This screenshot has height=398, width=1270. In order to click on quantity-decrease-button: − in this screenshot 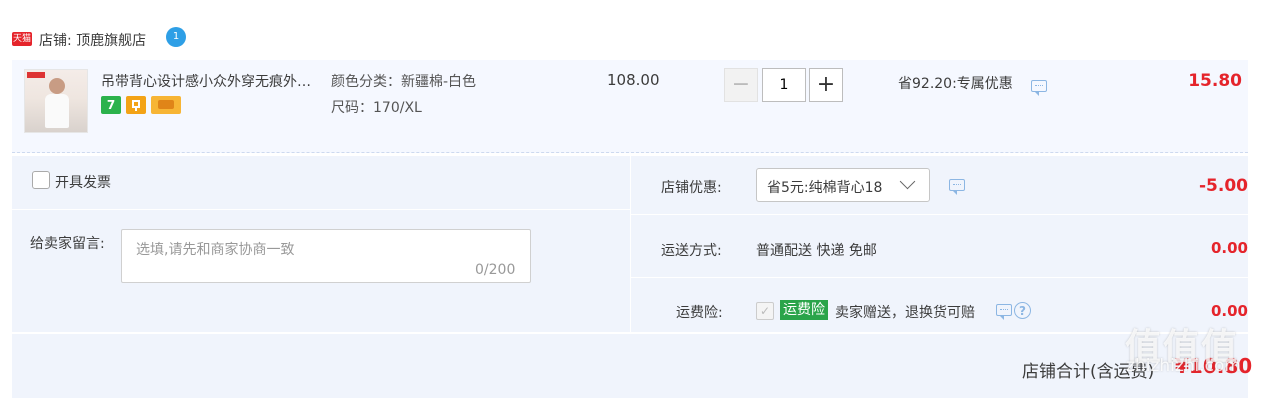, I will do `click(741, 85)`.